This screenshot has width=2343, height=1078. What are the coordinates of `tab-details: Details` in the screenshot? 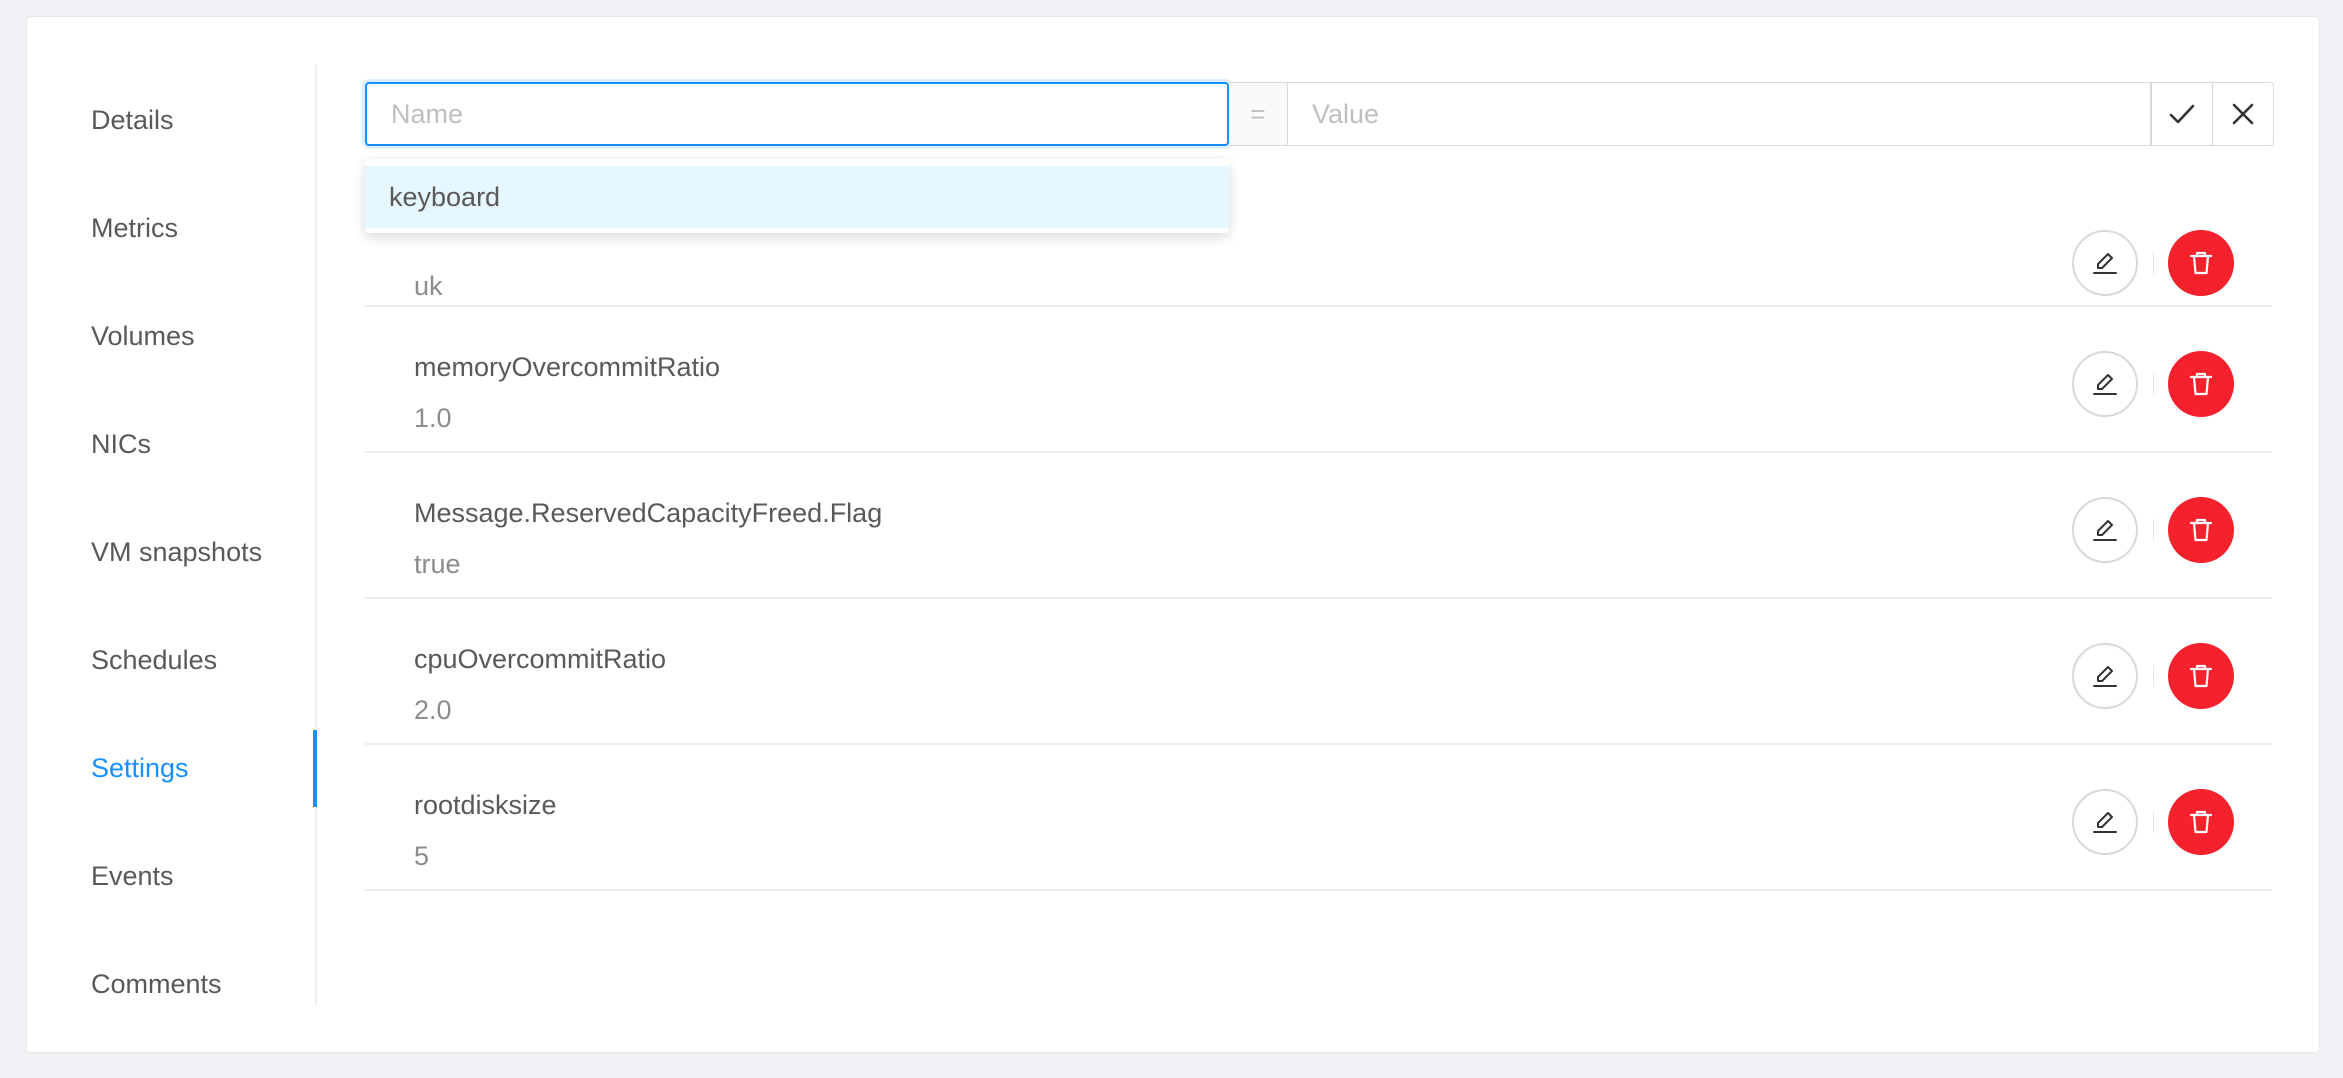 It's located at (132, 120).